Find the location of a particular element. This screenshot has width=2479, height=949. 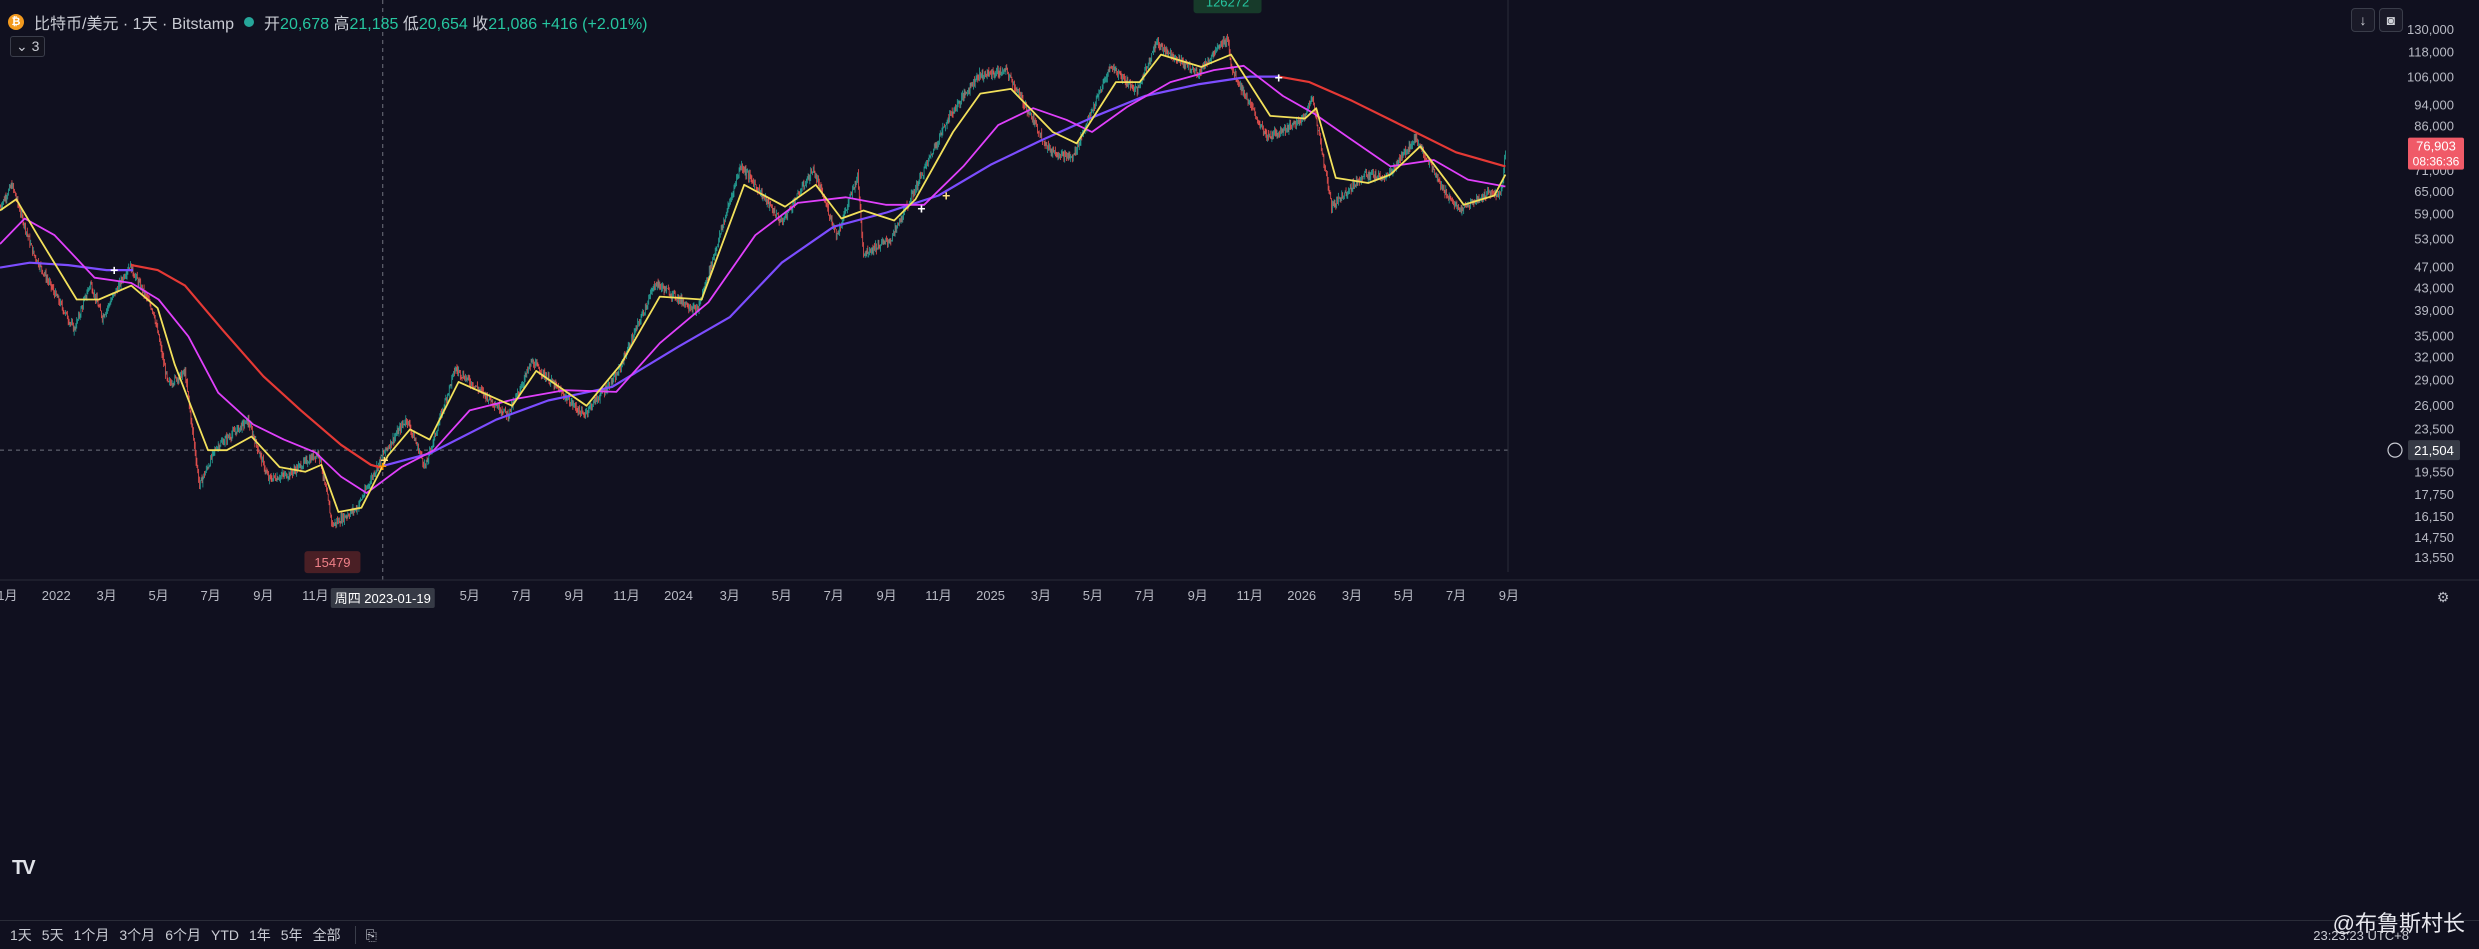

indicator-collapse-button: ⌄ 3 is located at coordinates (28, 46).